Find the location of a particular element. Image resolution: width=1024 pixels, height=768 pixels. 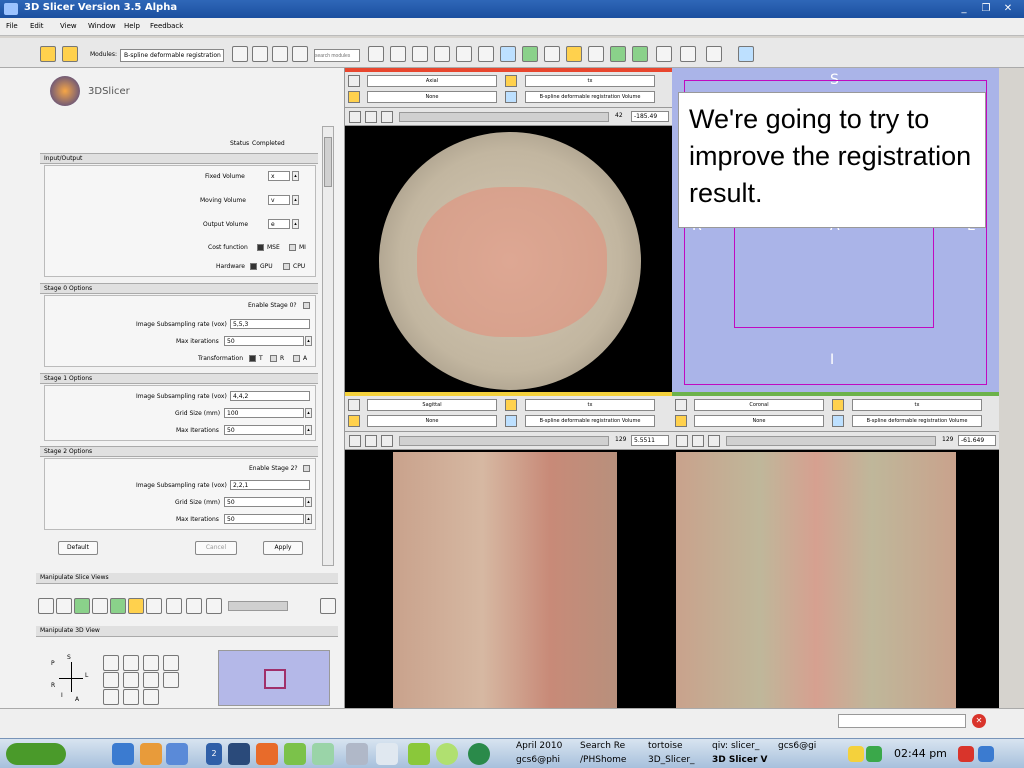

view-stereo-icon is located at coordinates (111, 697).